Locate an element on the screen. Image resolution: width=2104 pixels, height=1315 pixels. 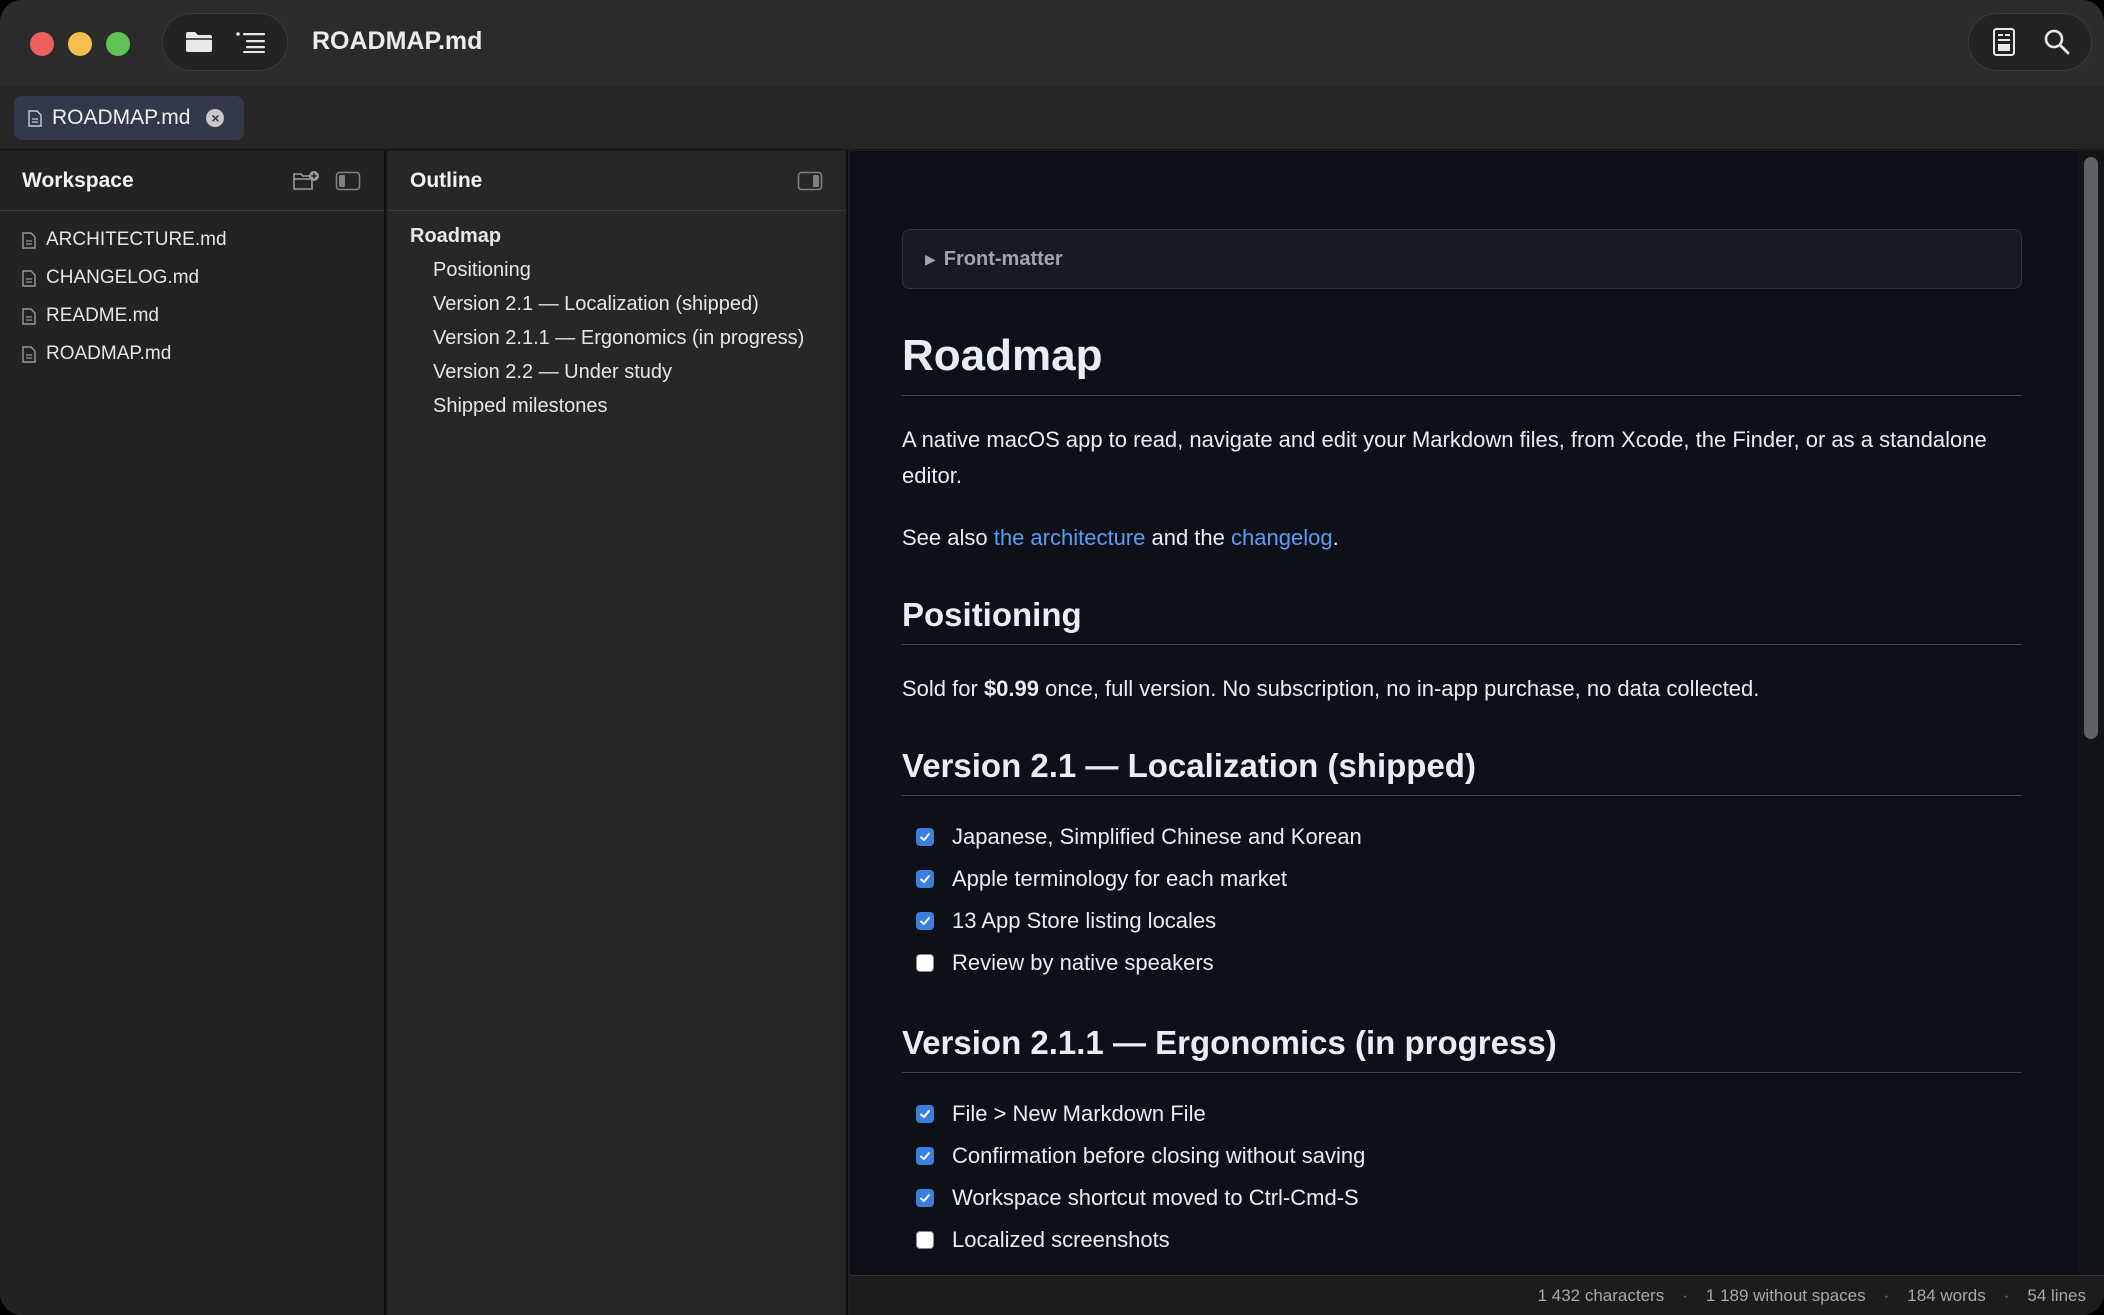
collapse-outline-button is located at coordinates (810, 181).